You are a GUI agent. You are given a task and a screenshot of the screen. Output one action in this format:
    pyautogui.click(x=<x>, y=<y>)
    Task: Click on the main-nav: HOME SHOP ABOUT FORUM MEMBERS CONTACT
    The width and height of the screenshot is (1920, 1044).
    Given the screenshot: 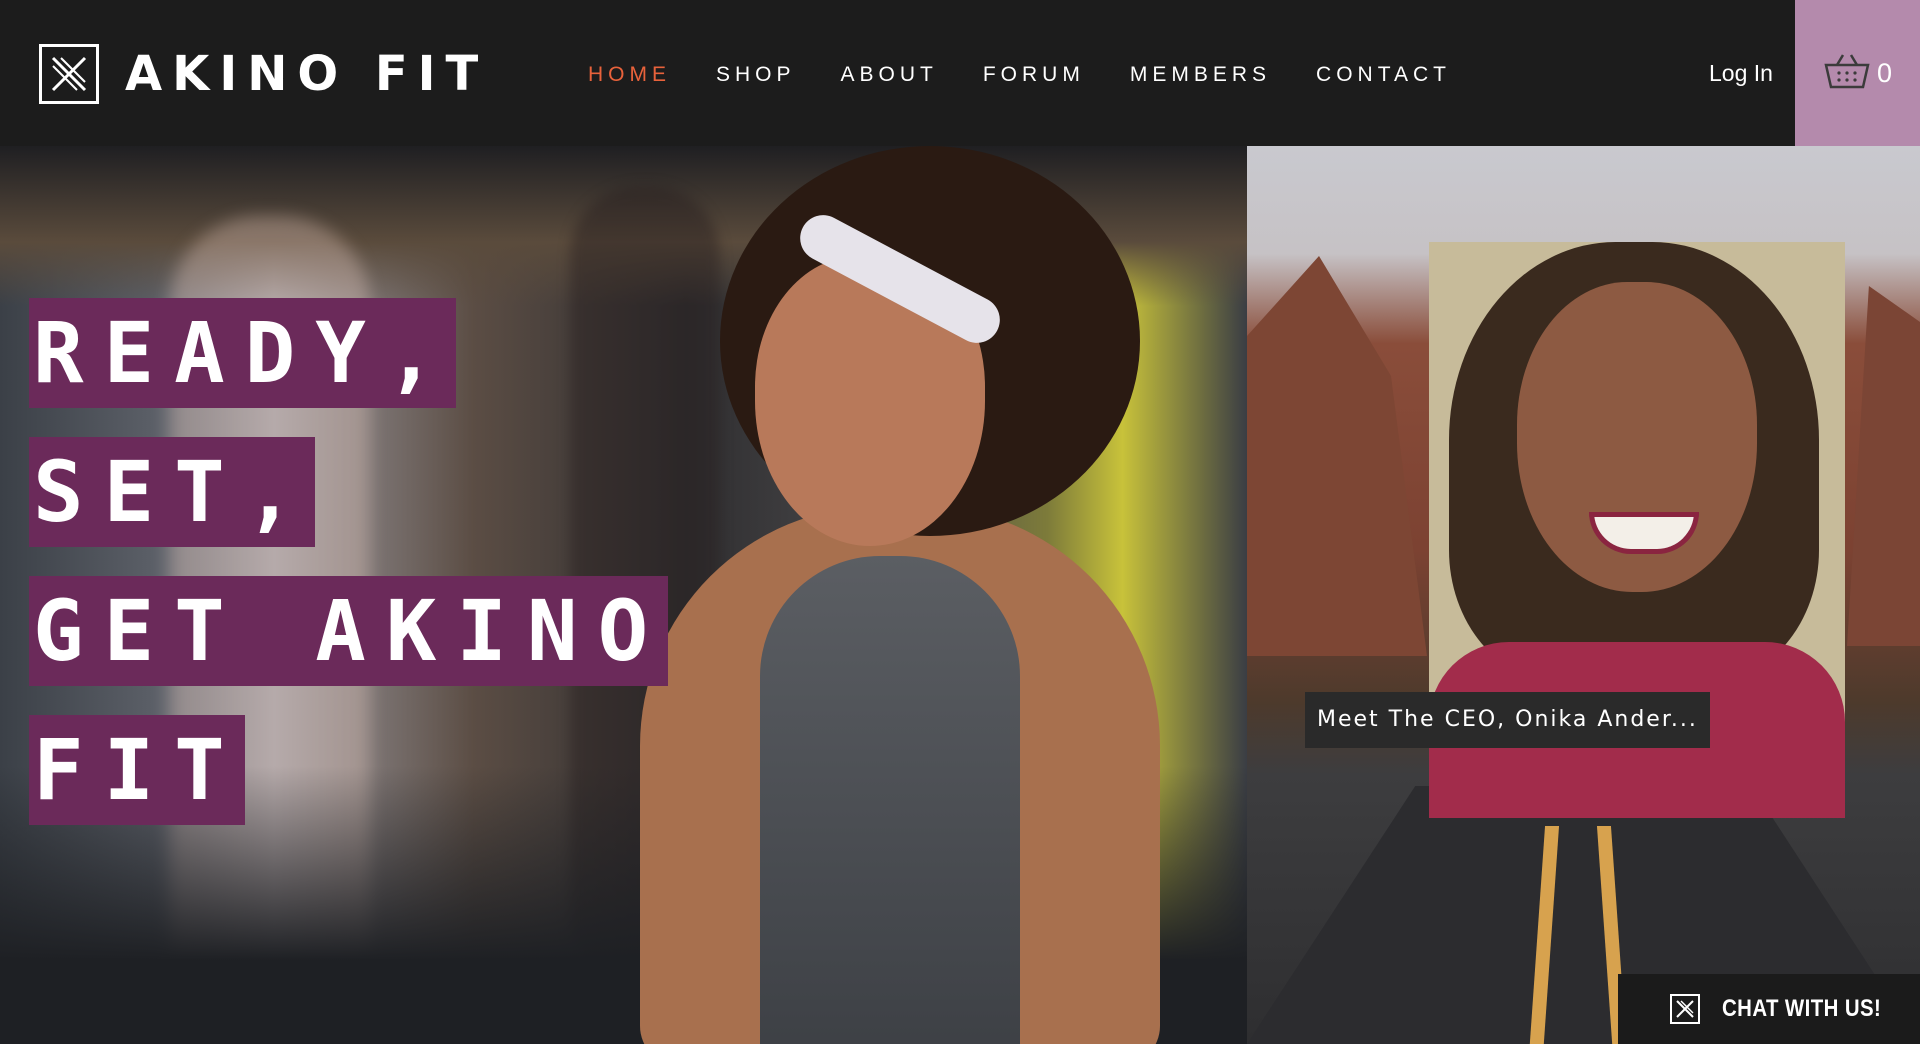 What is the action you would take?
    pyautogui.click(x=1042, y=75)
    